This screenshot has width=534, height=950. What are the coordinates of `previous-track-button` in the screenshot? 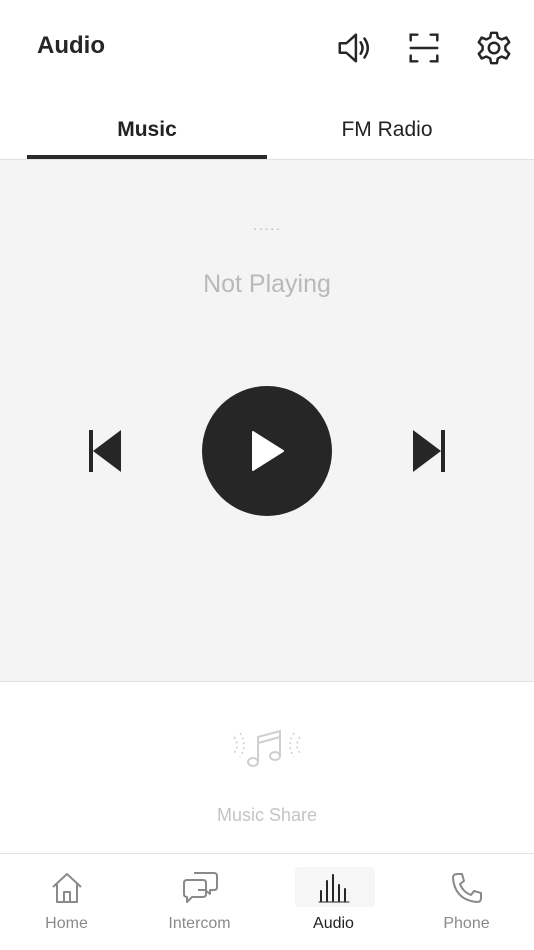 It's located at (103, 451).